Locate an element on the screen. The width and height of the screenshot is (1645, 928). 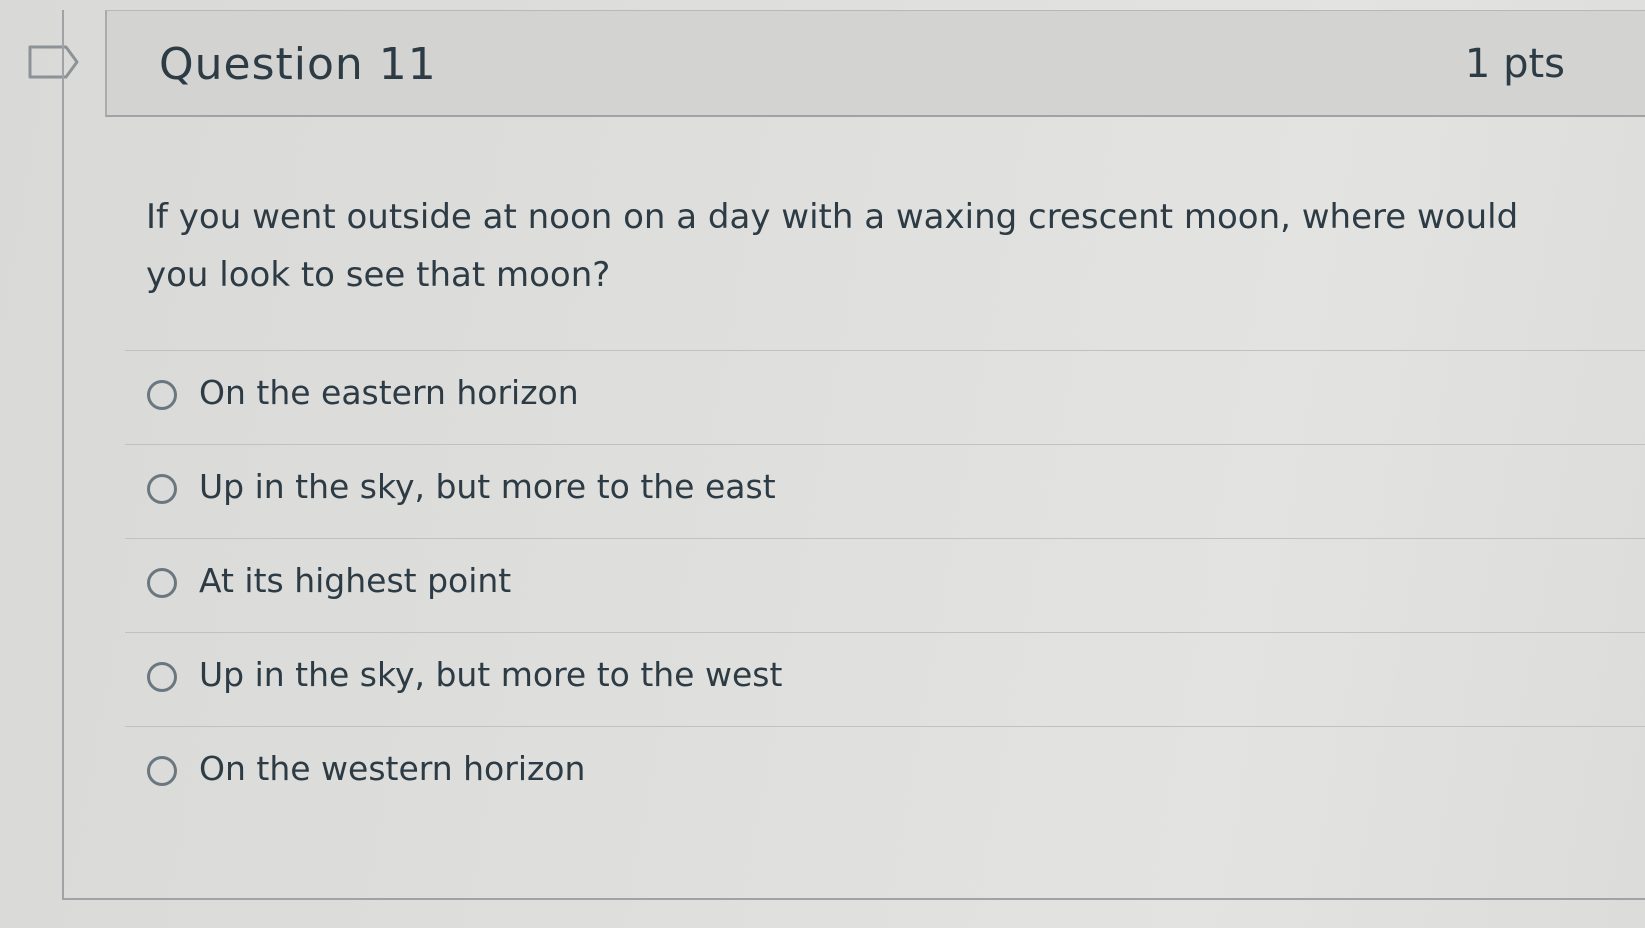
question-points: 1 pts is located at coordinates (1514, 64).